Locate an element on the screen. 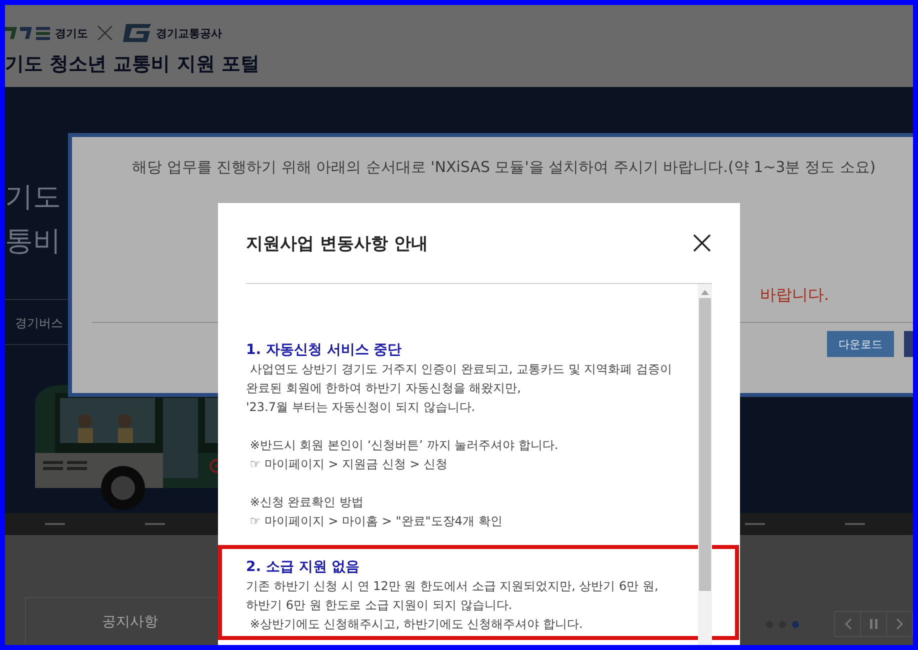  body-text: ※상반기에도 신청해주시고, 하반기에도 신청해주셔야 합니다. is located at coordinates (416, 624).